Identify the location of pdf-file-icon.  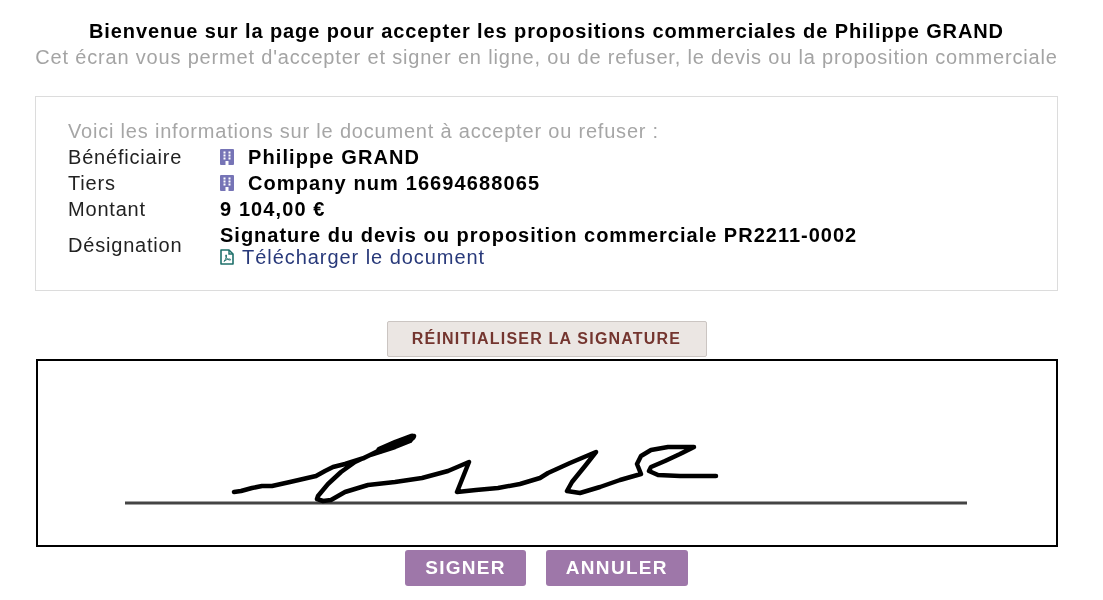
(227, 257).